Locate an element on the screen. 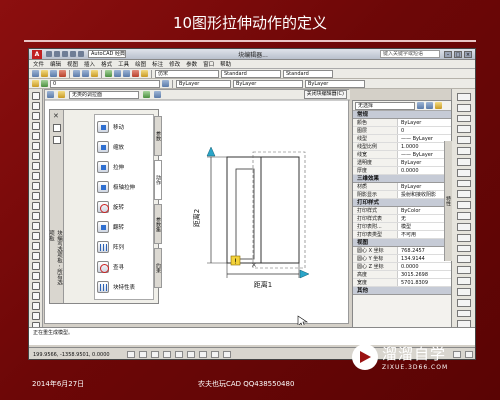  polygon-icon is located at coordinates (35, 126).